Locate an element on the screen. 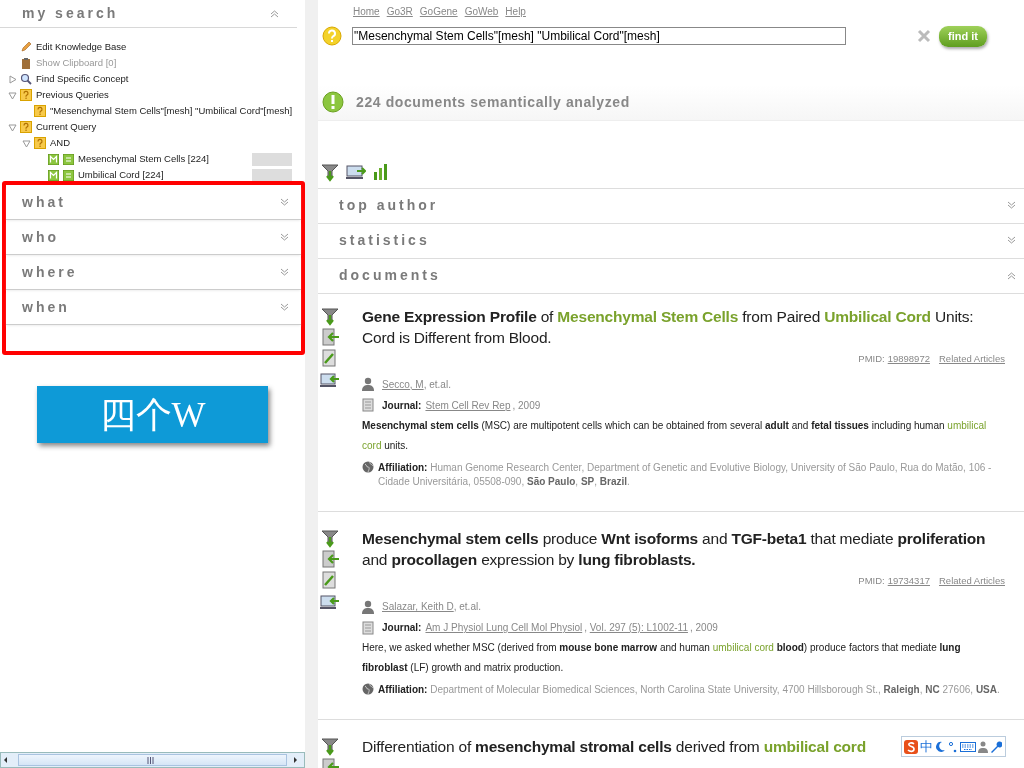 The width and height of the screenshot is (1024, 768). nav-link: Go3R is located at coordinates (399, 11).